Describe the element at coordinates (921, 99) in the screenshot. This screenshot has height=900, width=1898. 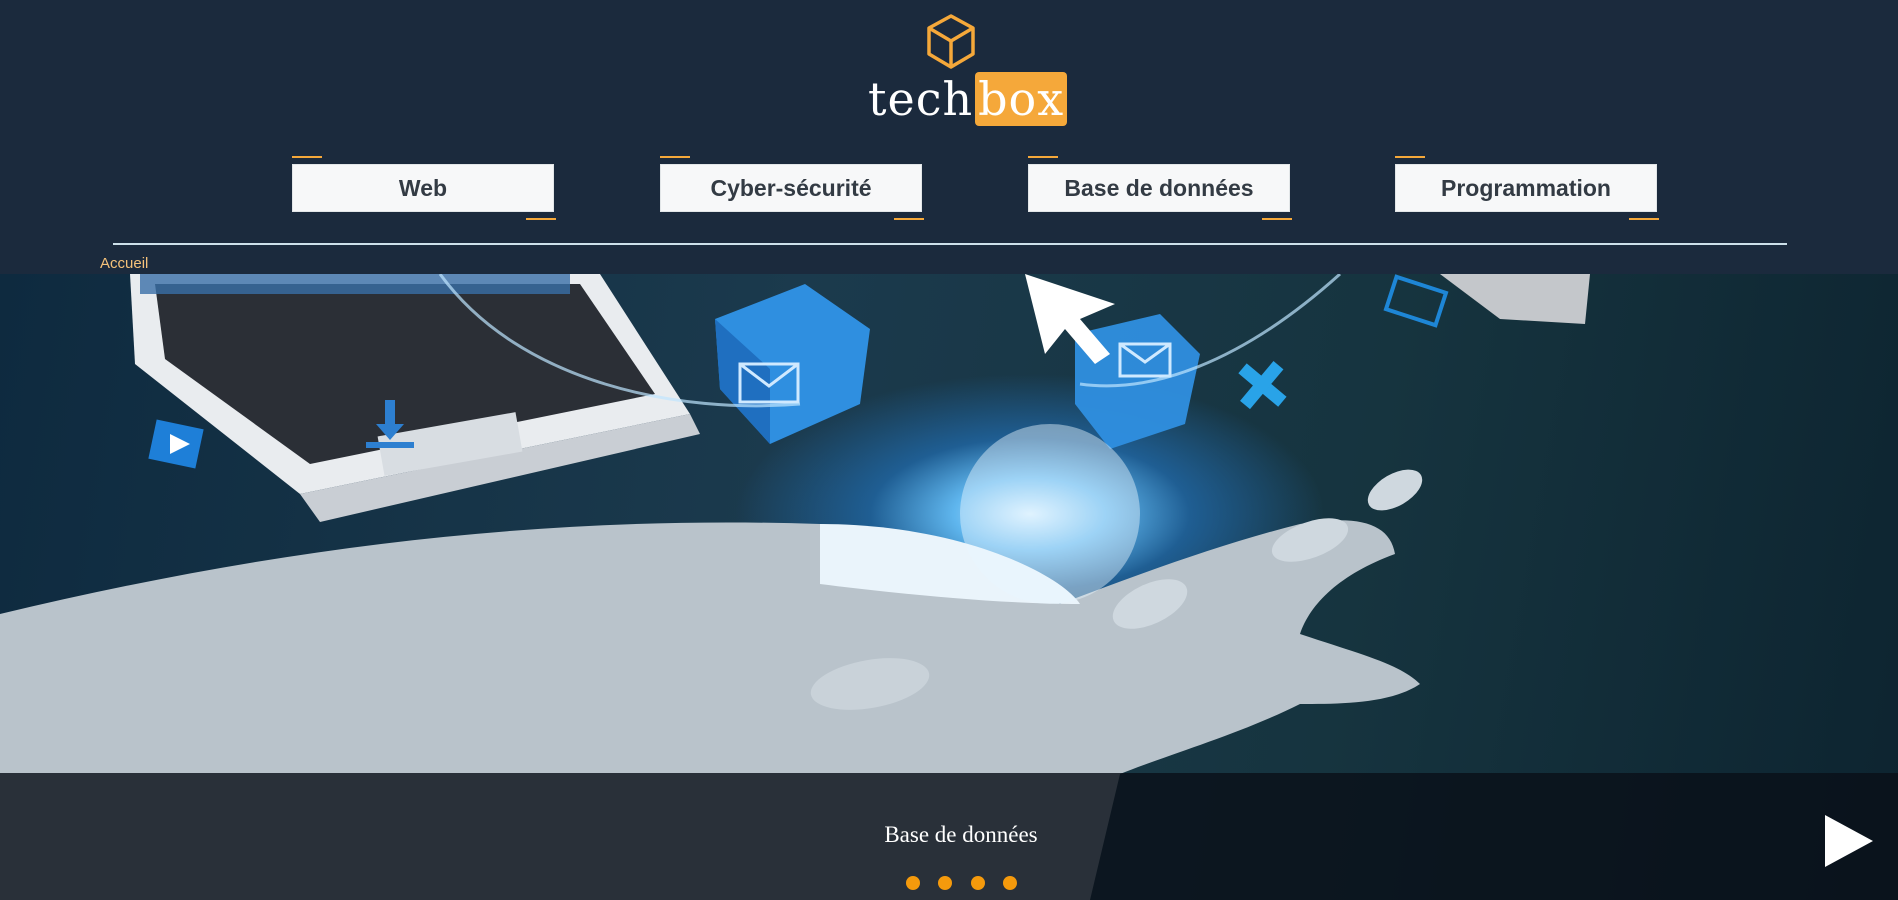
I see `logo-text-tech: tech` at that location.